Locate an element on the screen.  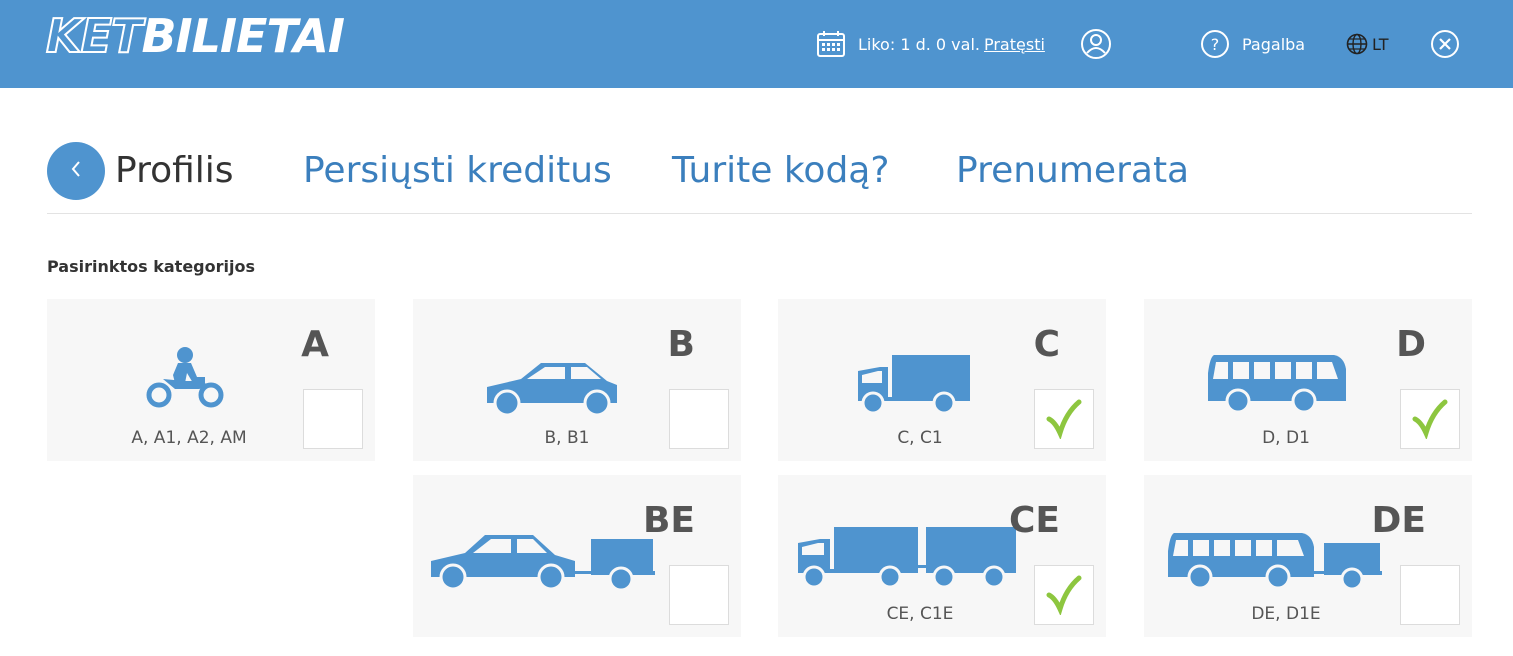
user-icon is located at coordinates (1096, 44).